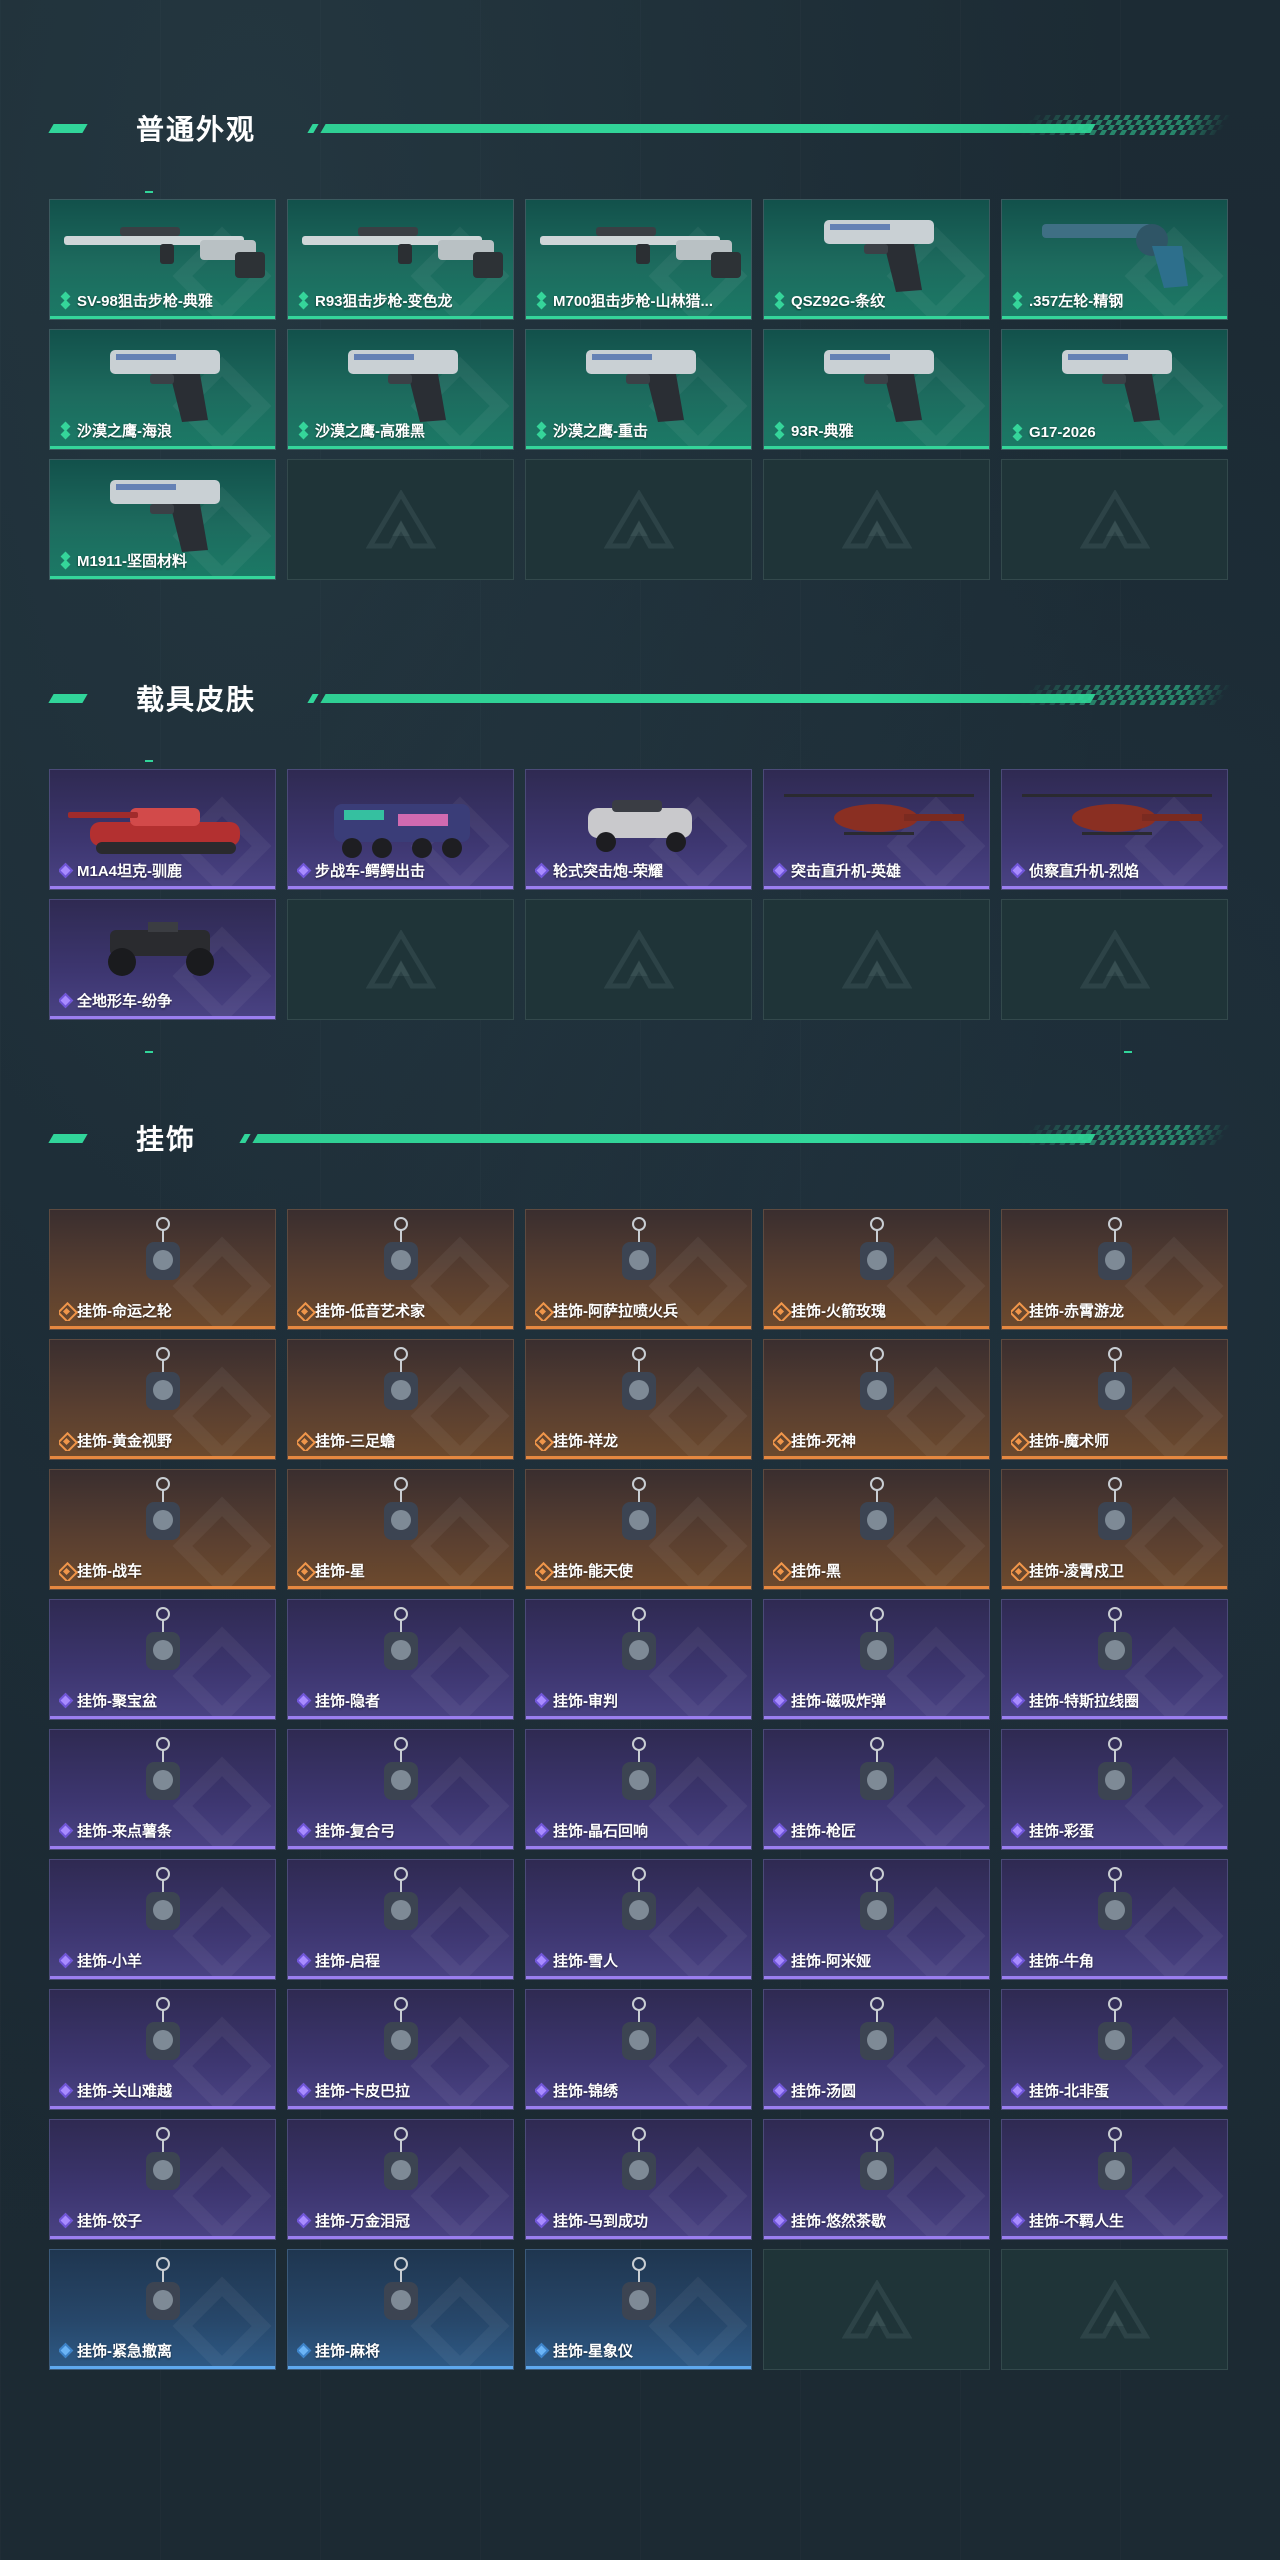  What do you see at coordinates (1114, 1269) in the screenshot?
I see `item-card: 挂饰-赤霄游龙` at bounding box center [1114, 1269].